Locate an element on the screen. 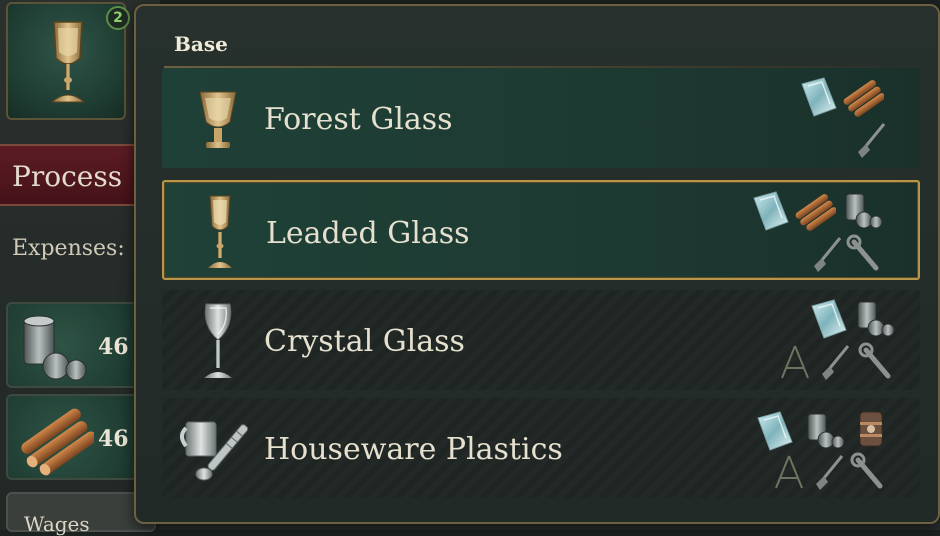  process-tab-label: Process is located at coordinates (67, 176).